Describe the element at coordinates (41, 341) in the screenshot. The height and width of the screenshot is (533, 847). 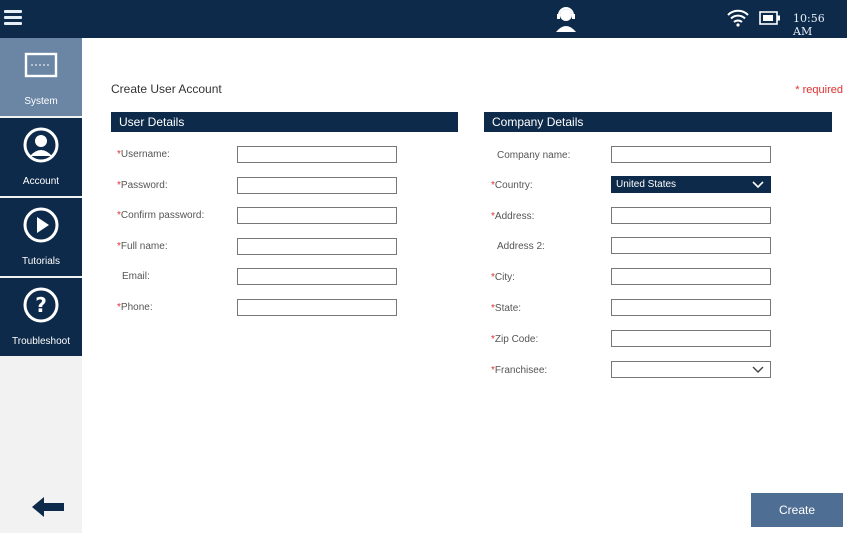
I see `sidebar-item-label: Troubleshoot` at that location.